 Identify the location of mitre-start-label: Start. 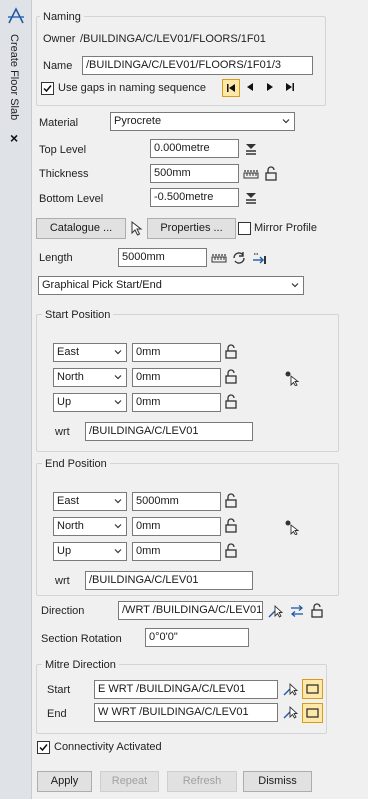
(59, 690).